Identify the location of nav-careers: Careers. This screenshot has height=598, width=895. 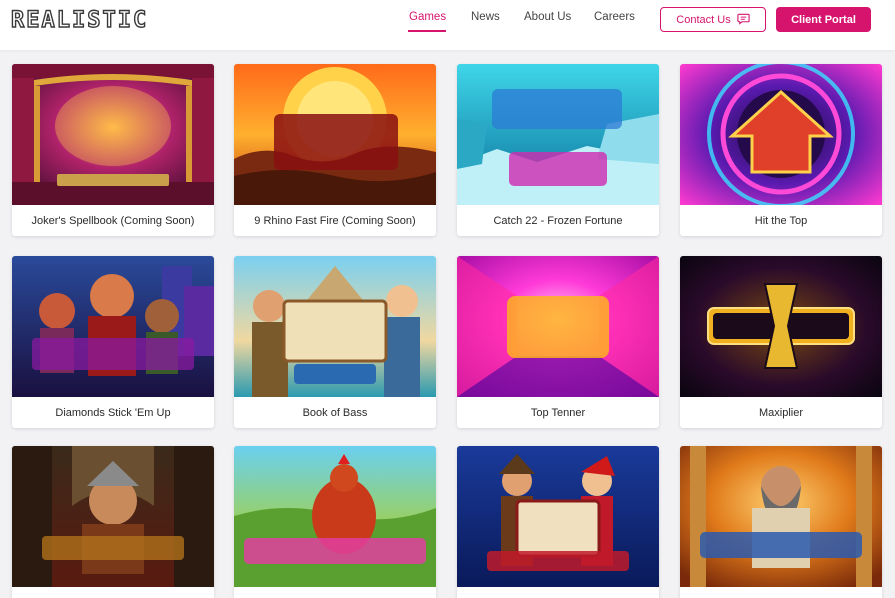
(614, 17).